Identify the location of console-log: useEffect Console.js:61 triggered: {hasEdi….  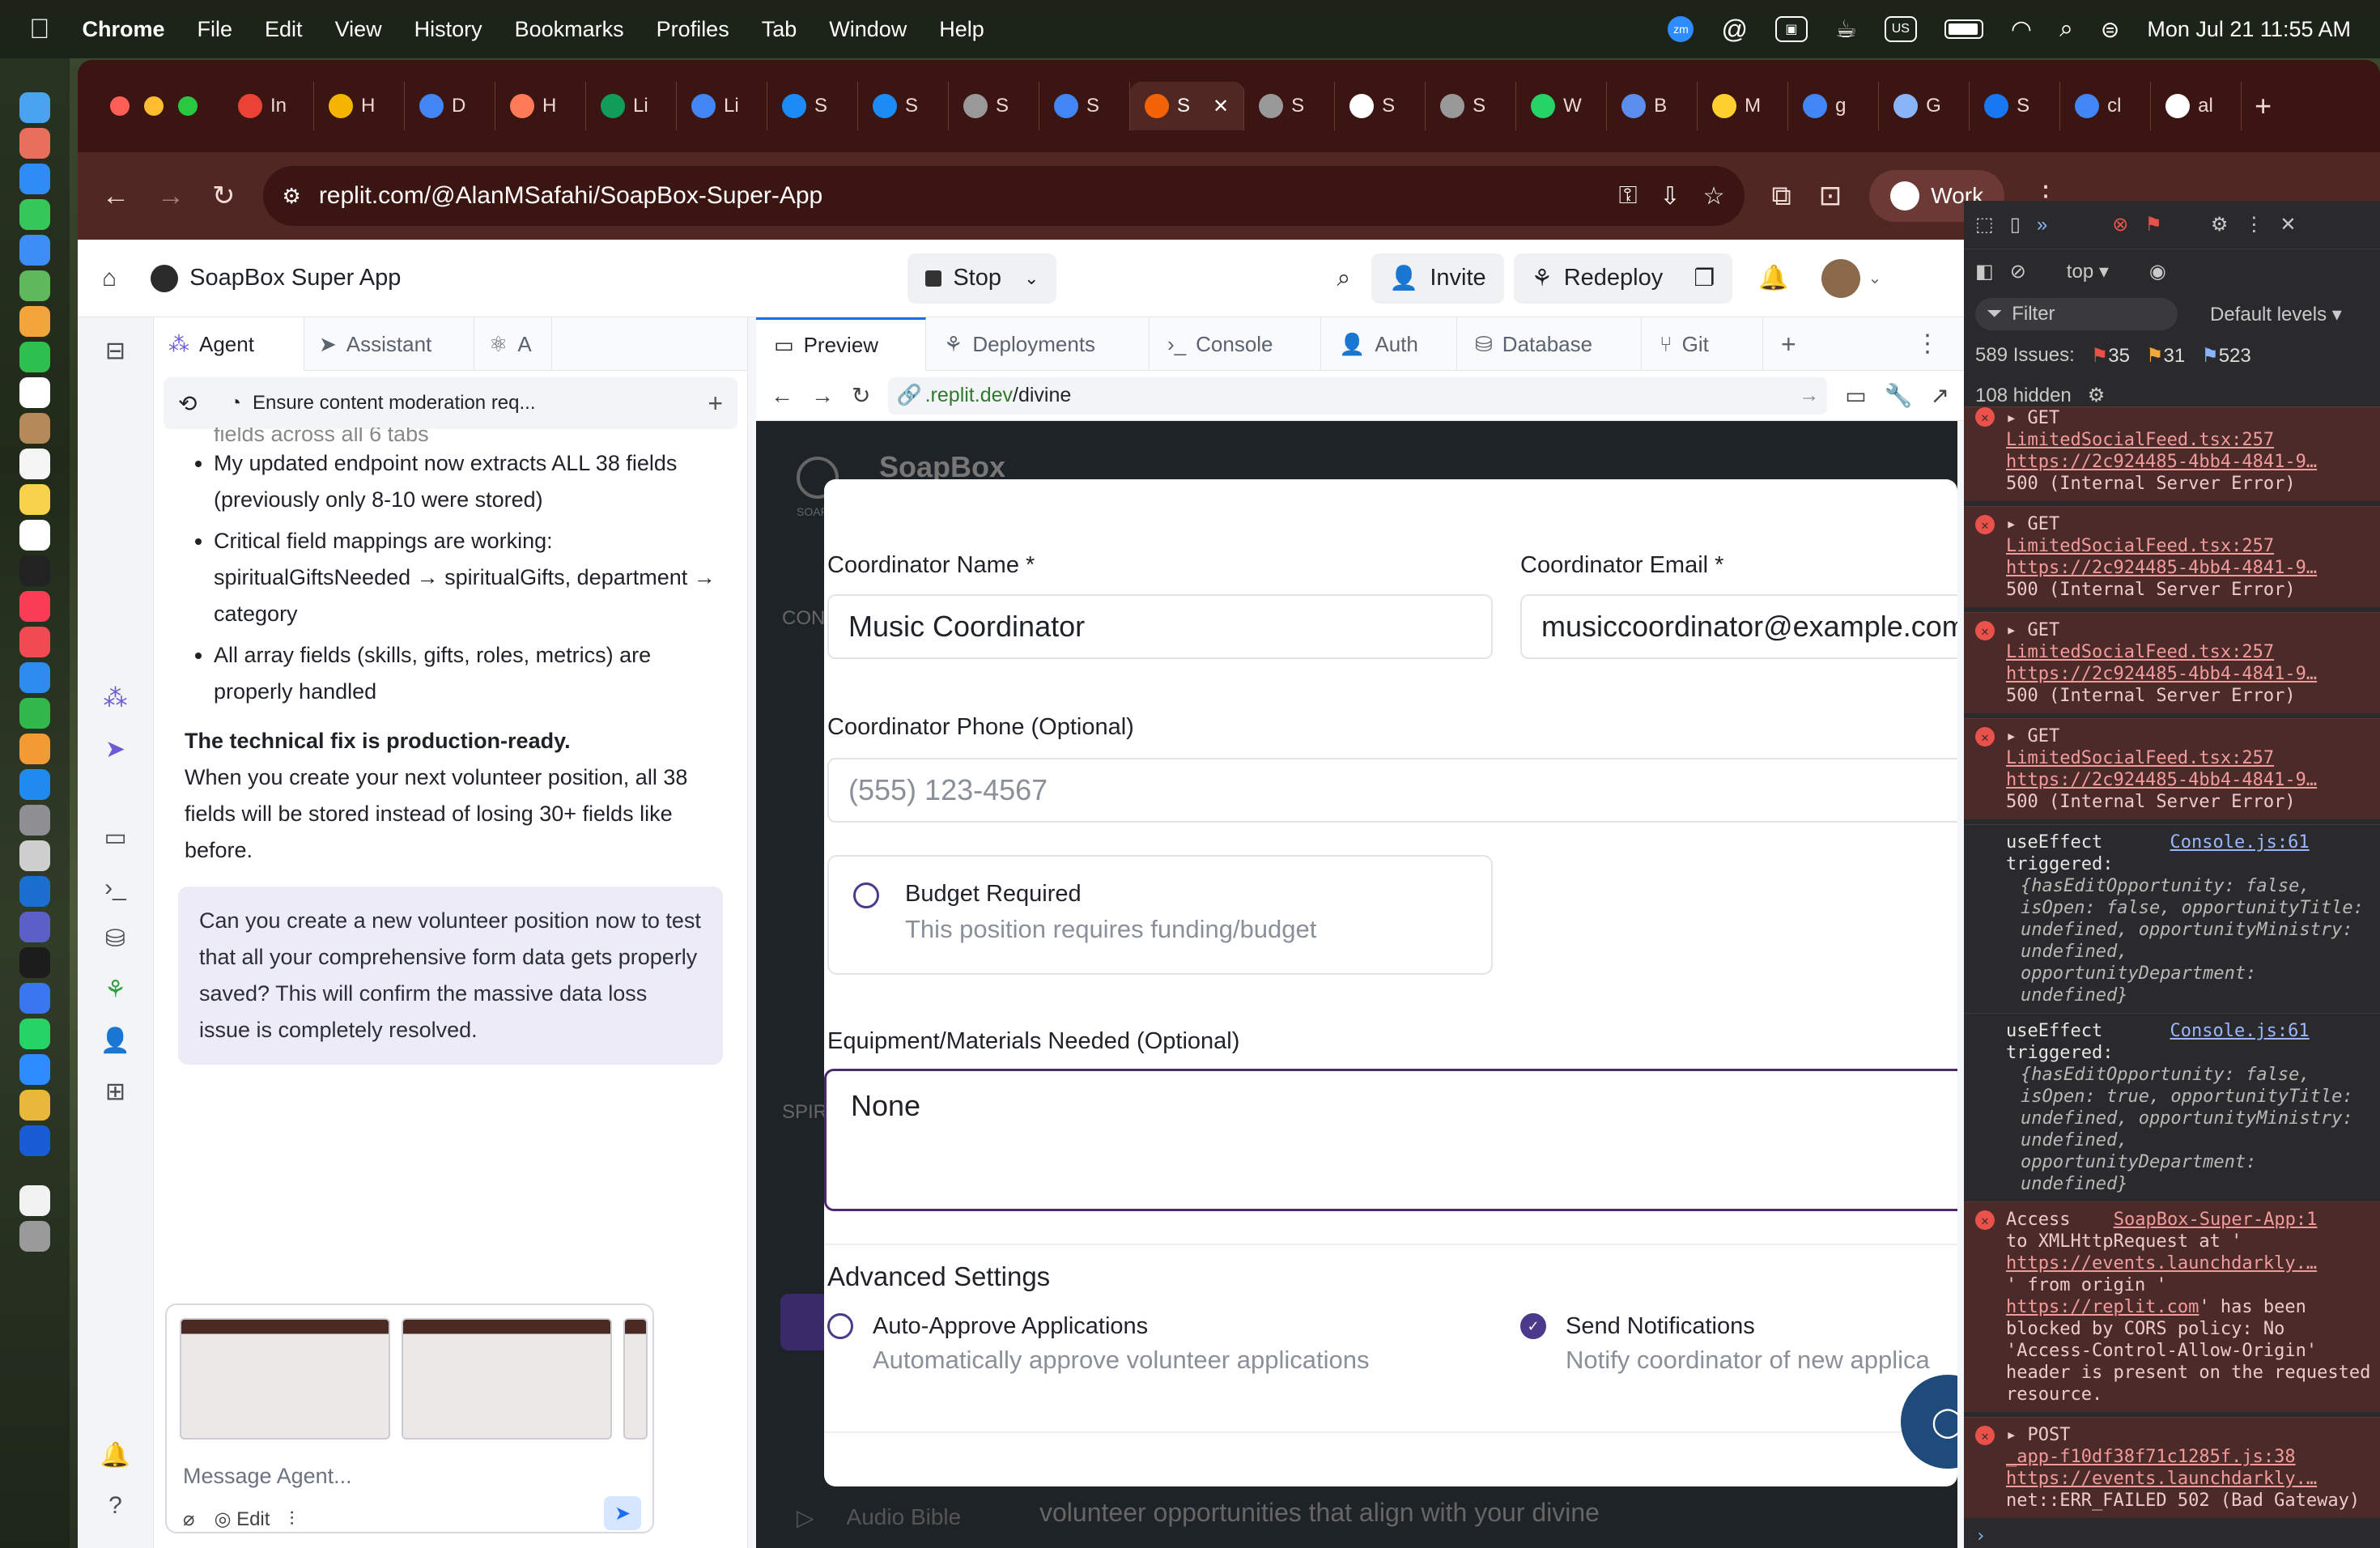
(2172, 919).